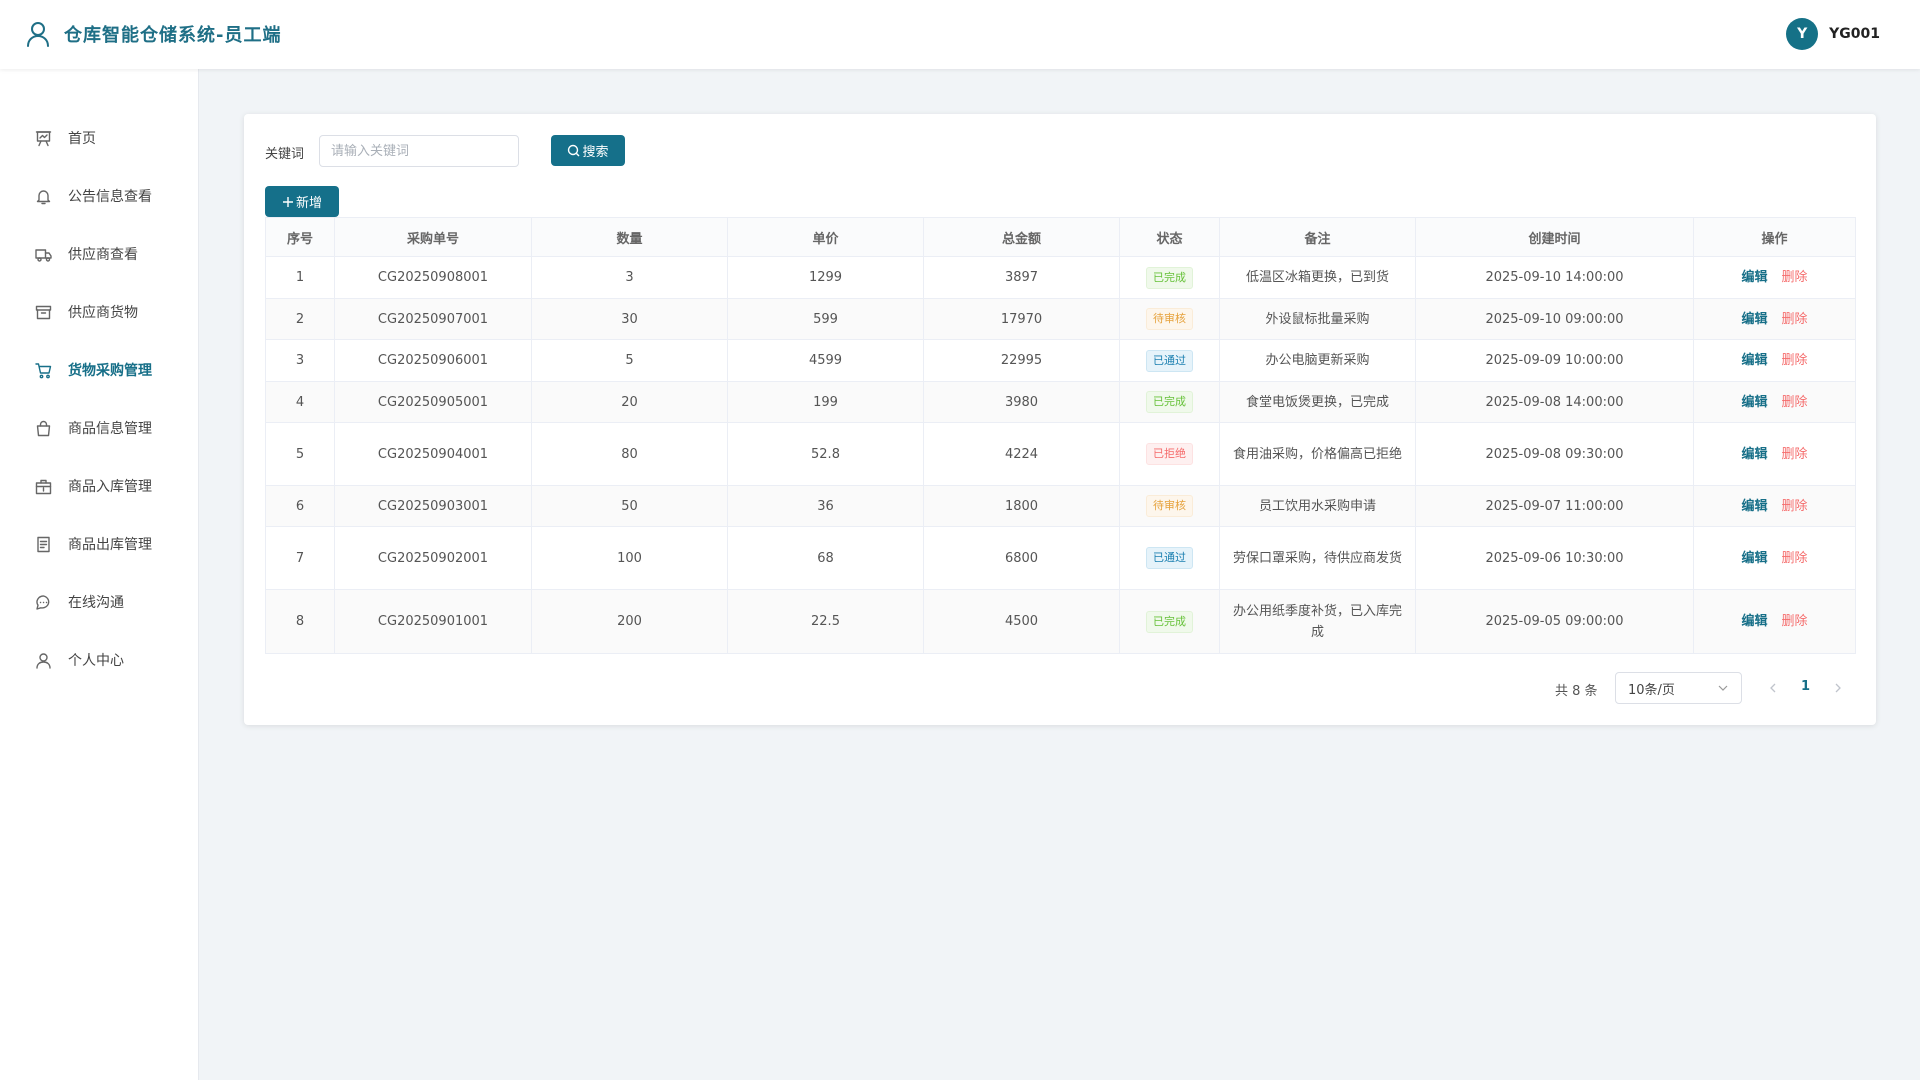 The image size is (1920, 1080). What do you see at coordinates (1169, 558) in the screenshot?
I see `cell-status: 已通过` at bounding box center [1169, 558].